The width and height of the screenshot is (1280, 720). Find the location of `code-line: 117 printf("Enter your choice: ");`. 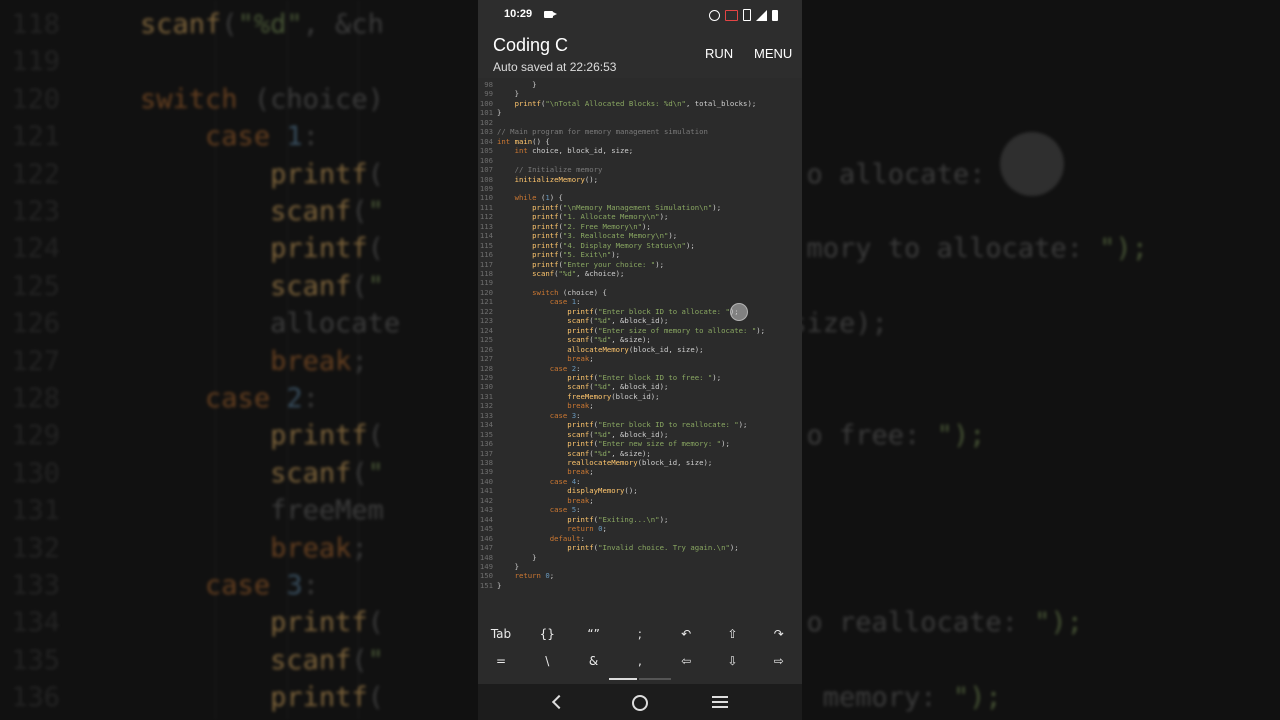

code-line: 117 printf("Enter your choice: "); is located at coordinates (640, 265).